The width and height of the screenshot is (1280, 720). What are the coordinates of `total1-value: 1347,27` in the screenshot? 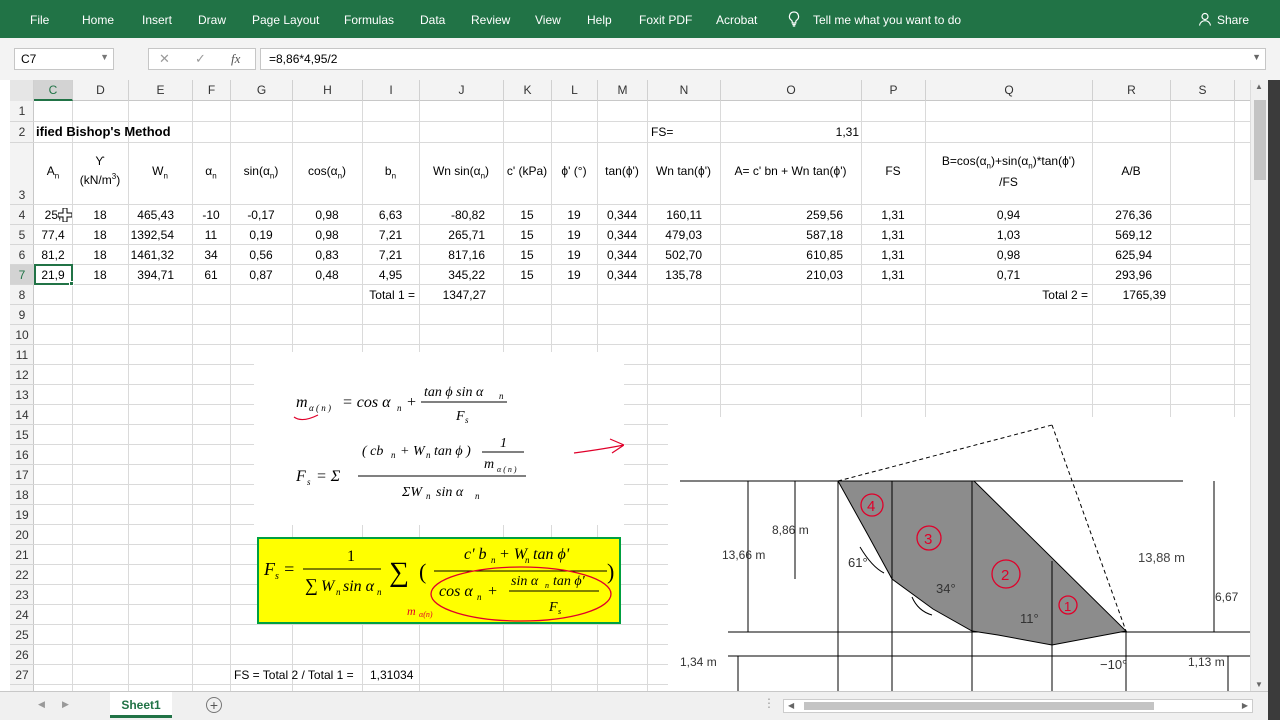 It's located at (452, 295).